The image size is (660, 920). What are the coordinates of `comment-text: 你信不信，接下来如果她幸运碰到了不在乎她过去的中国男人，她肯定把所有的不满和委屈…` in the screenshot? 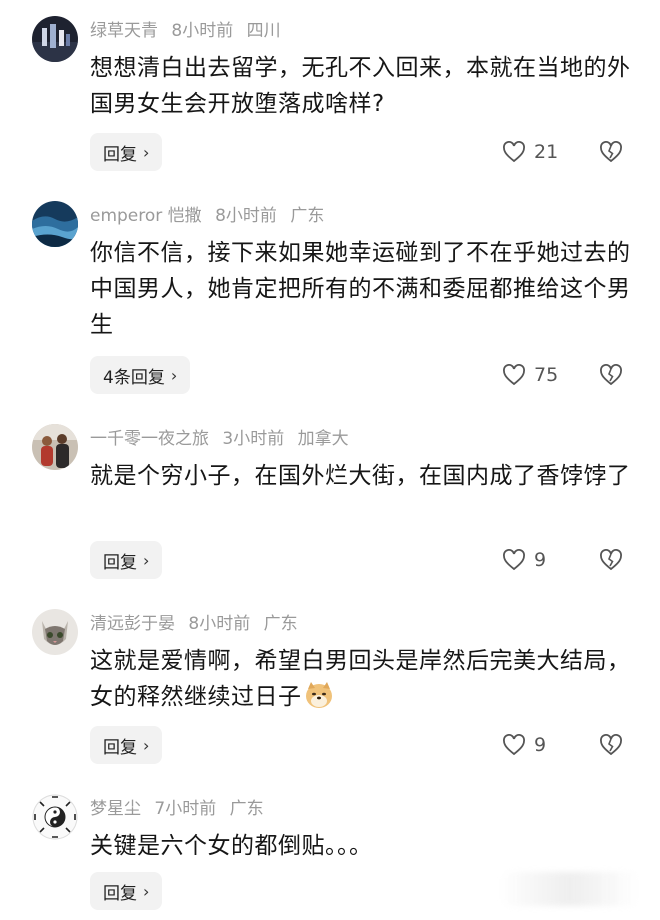 It's located at (360, 289).